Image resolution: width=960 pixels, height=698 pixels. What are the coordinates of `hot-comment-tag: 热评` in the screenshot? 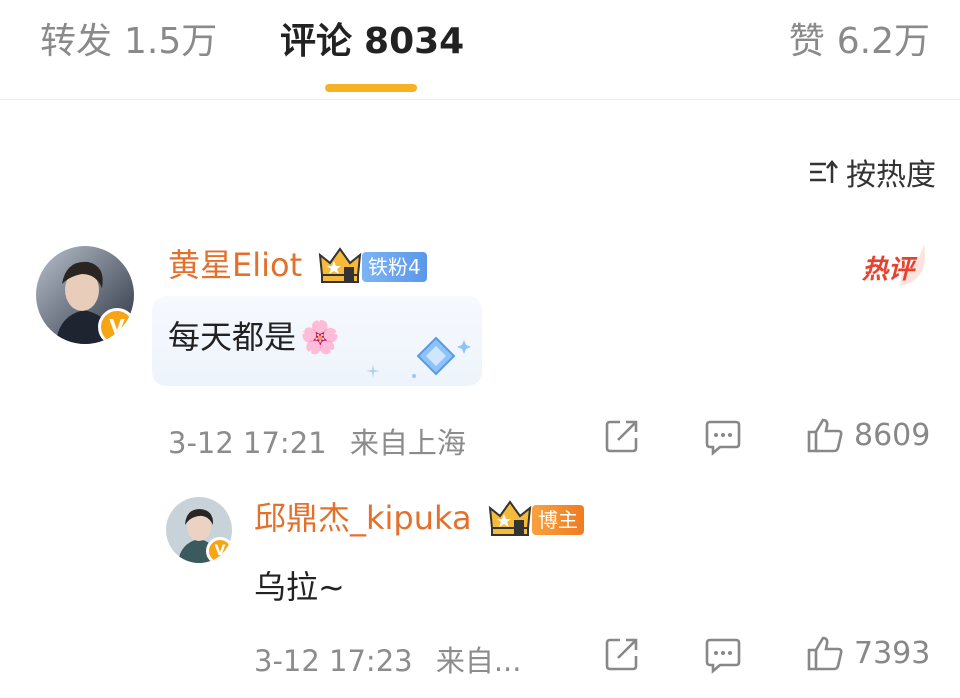 It's located at (893, 265).